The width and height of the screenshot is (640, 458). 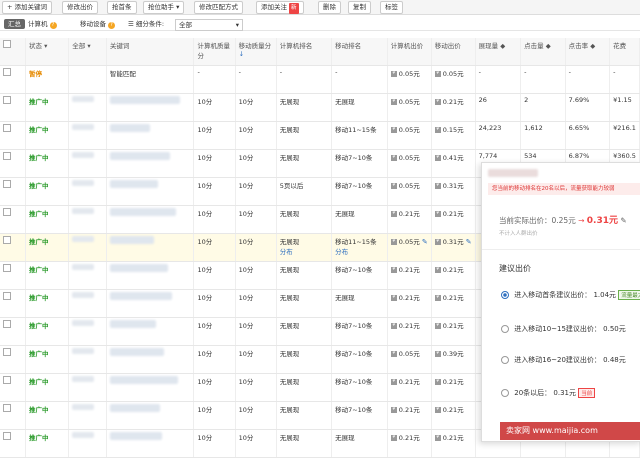 I want to click on tab-computer: 计算机?, so click(x=42, y=24).